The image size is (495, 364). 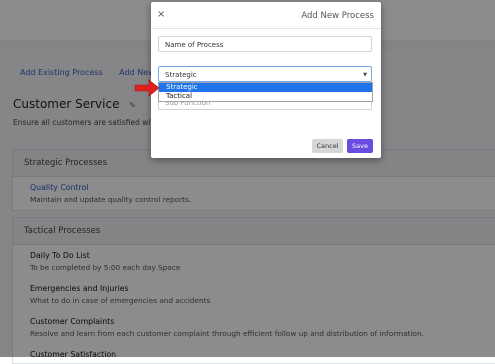 What do you see at coordinates (161, 14) in the screenshot?
I see `close-icon: ×` at bounding box center [161, 14].